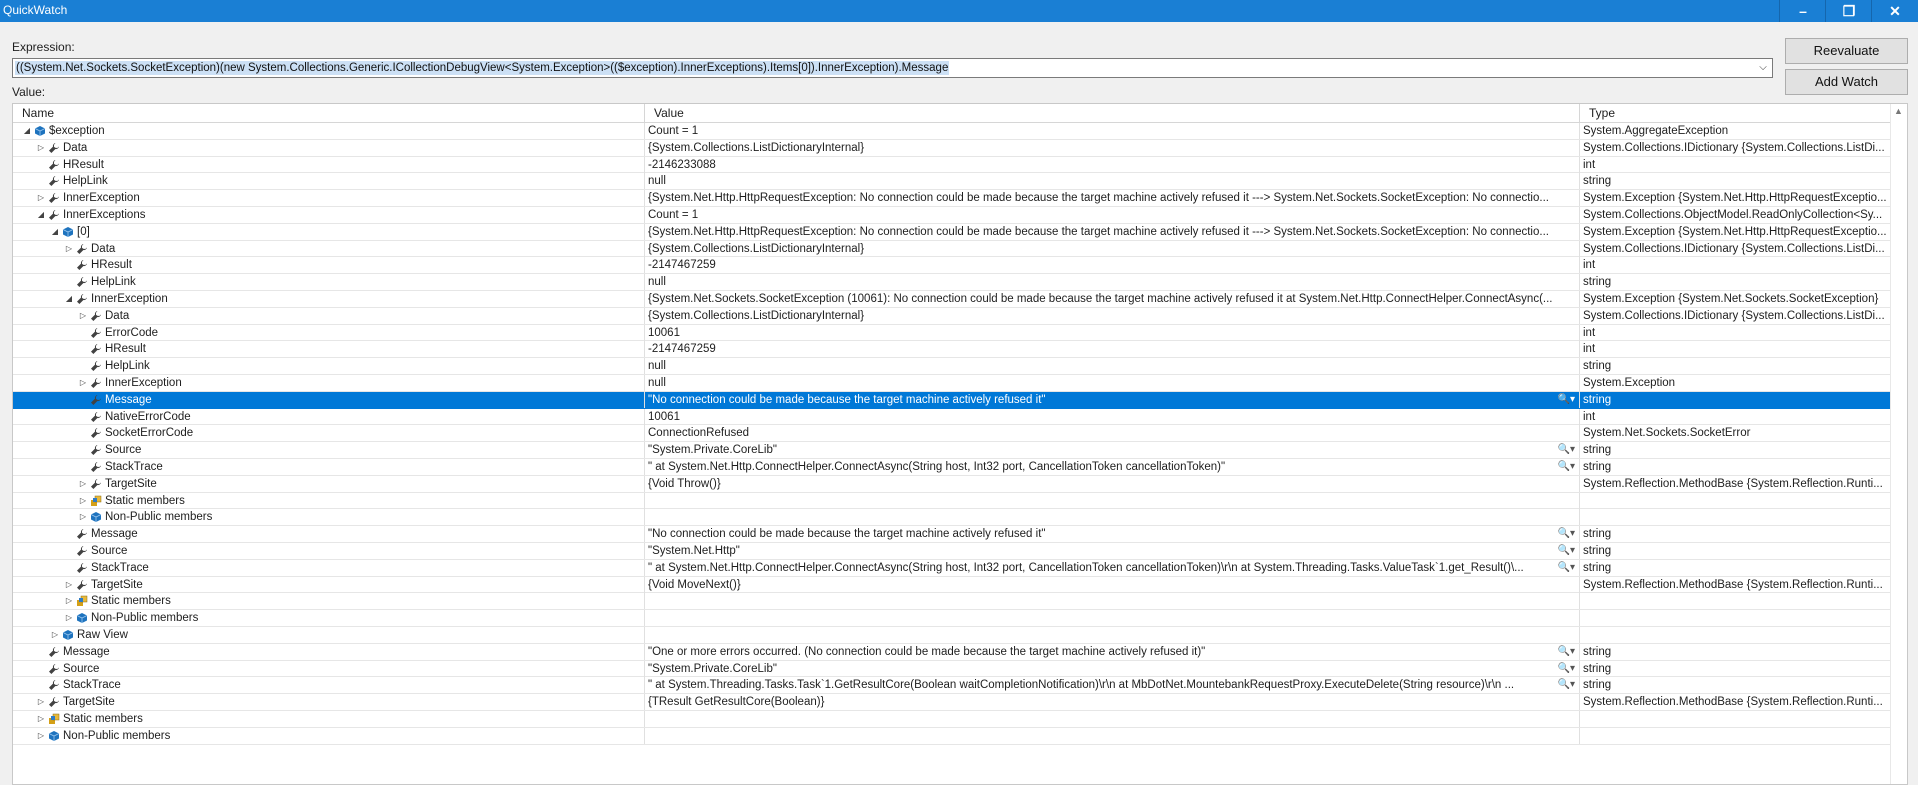  What do you see at coordinates (1898, 444) in the screenshot?
I see `vertical-scrollbar: ▲` at bounding box center [1898, 444].